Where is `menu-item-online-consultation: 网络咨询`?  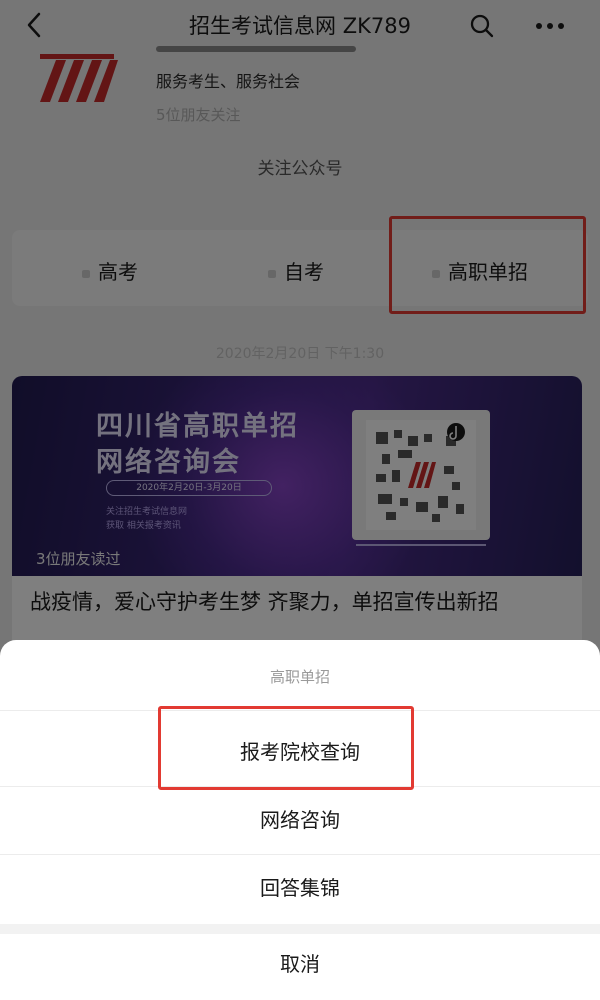
menu-item-online-consultation: 网络咨询 is located at coordinates (300, 818).